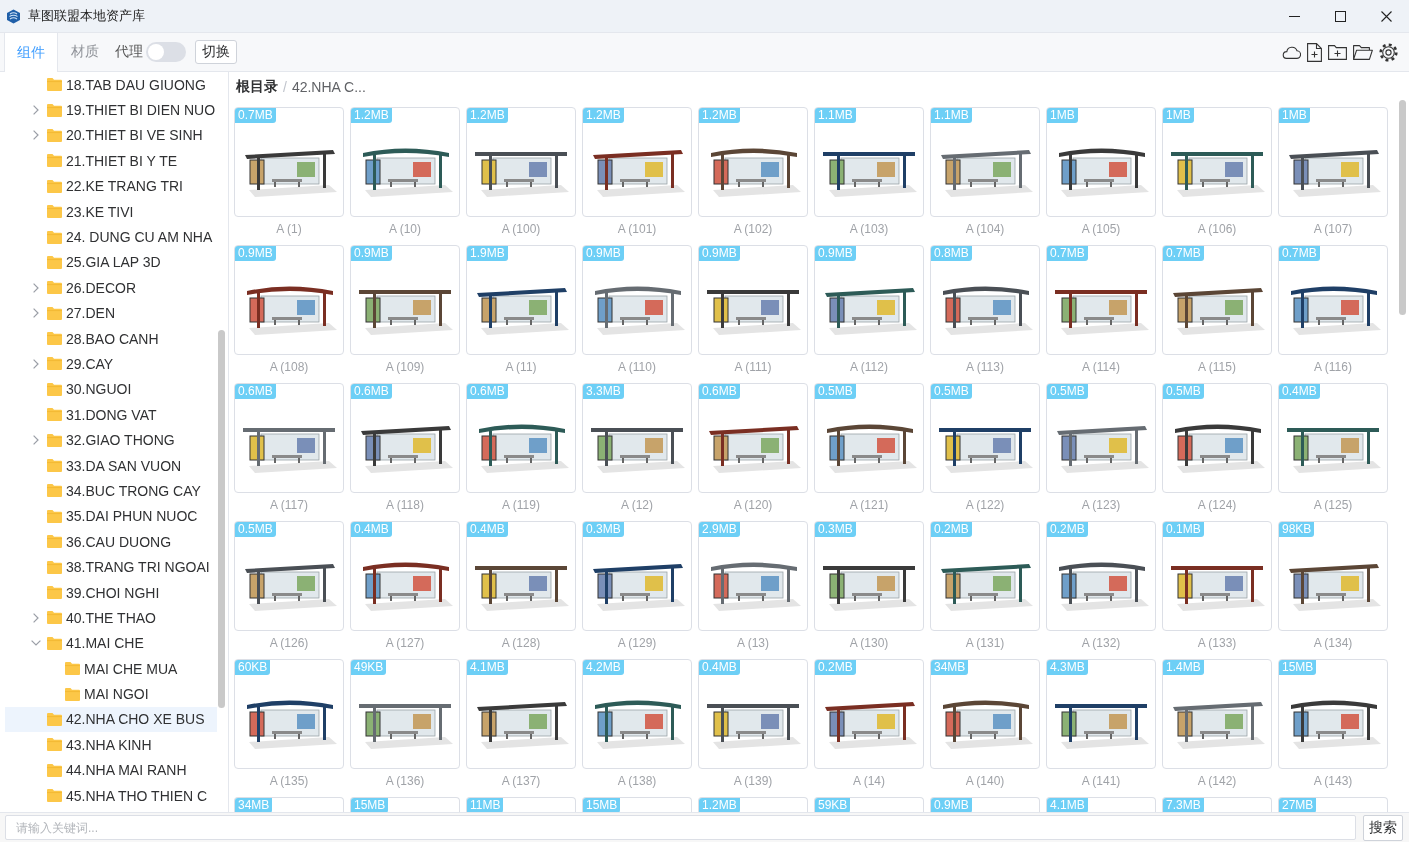 This screenshot has width=1409, height=842. Describe the element at coordinates (1217, 804) in the screenshot. I see `asset-thumbnail: 7.3MB` at that location.